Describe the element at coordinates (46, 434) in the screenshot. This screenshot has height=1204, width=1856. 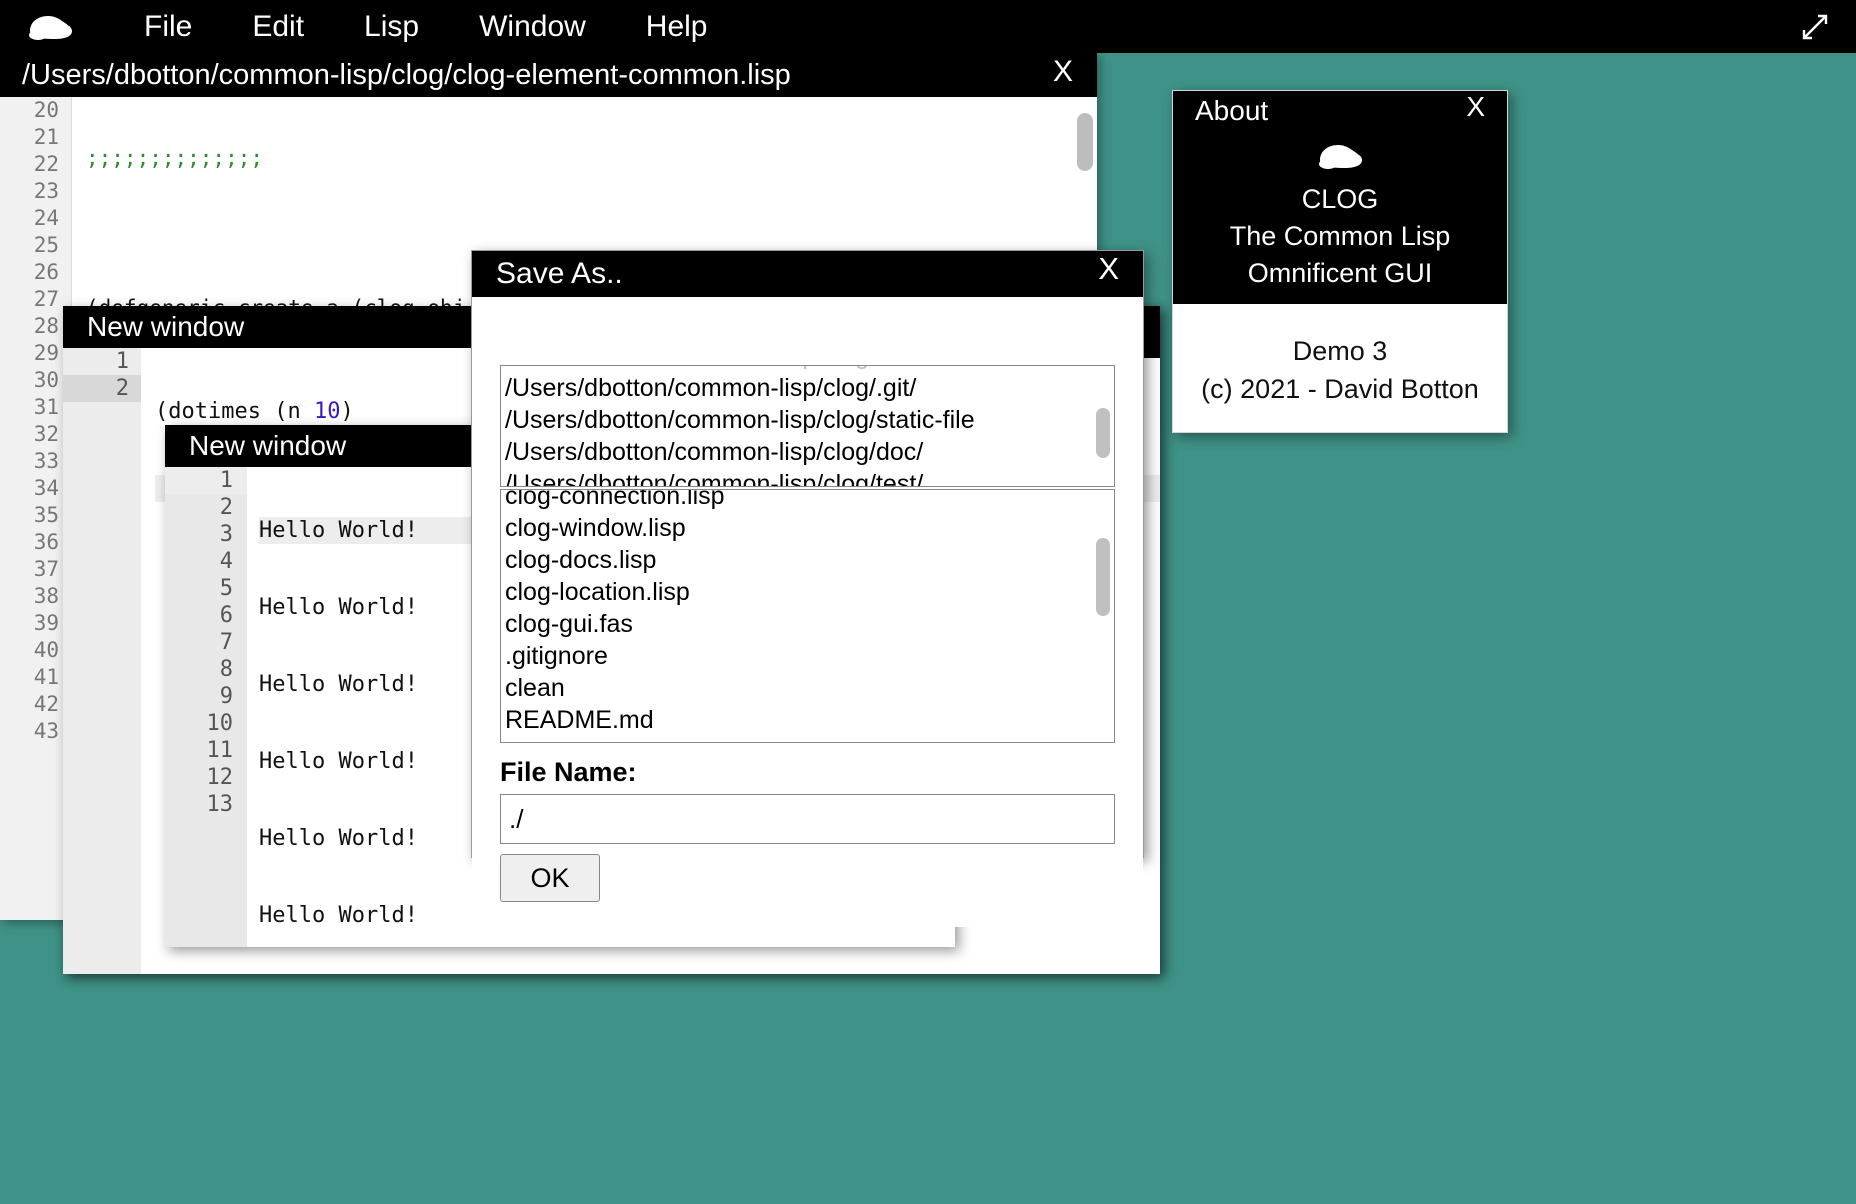
I see `line-number: 32` at that location.